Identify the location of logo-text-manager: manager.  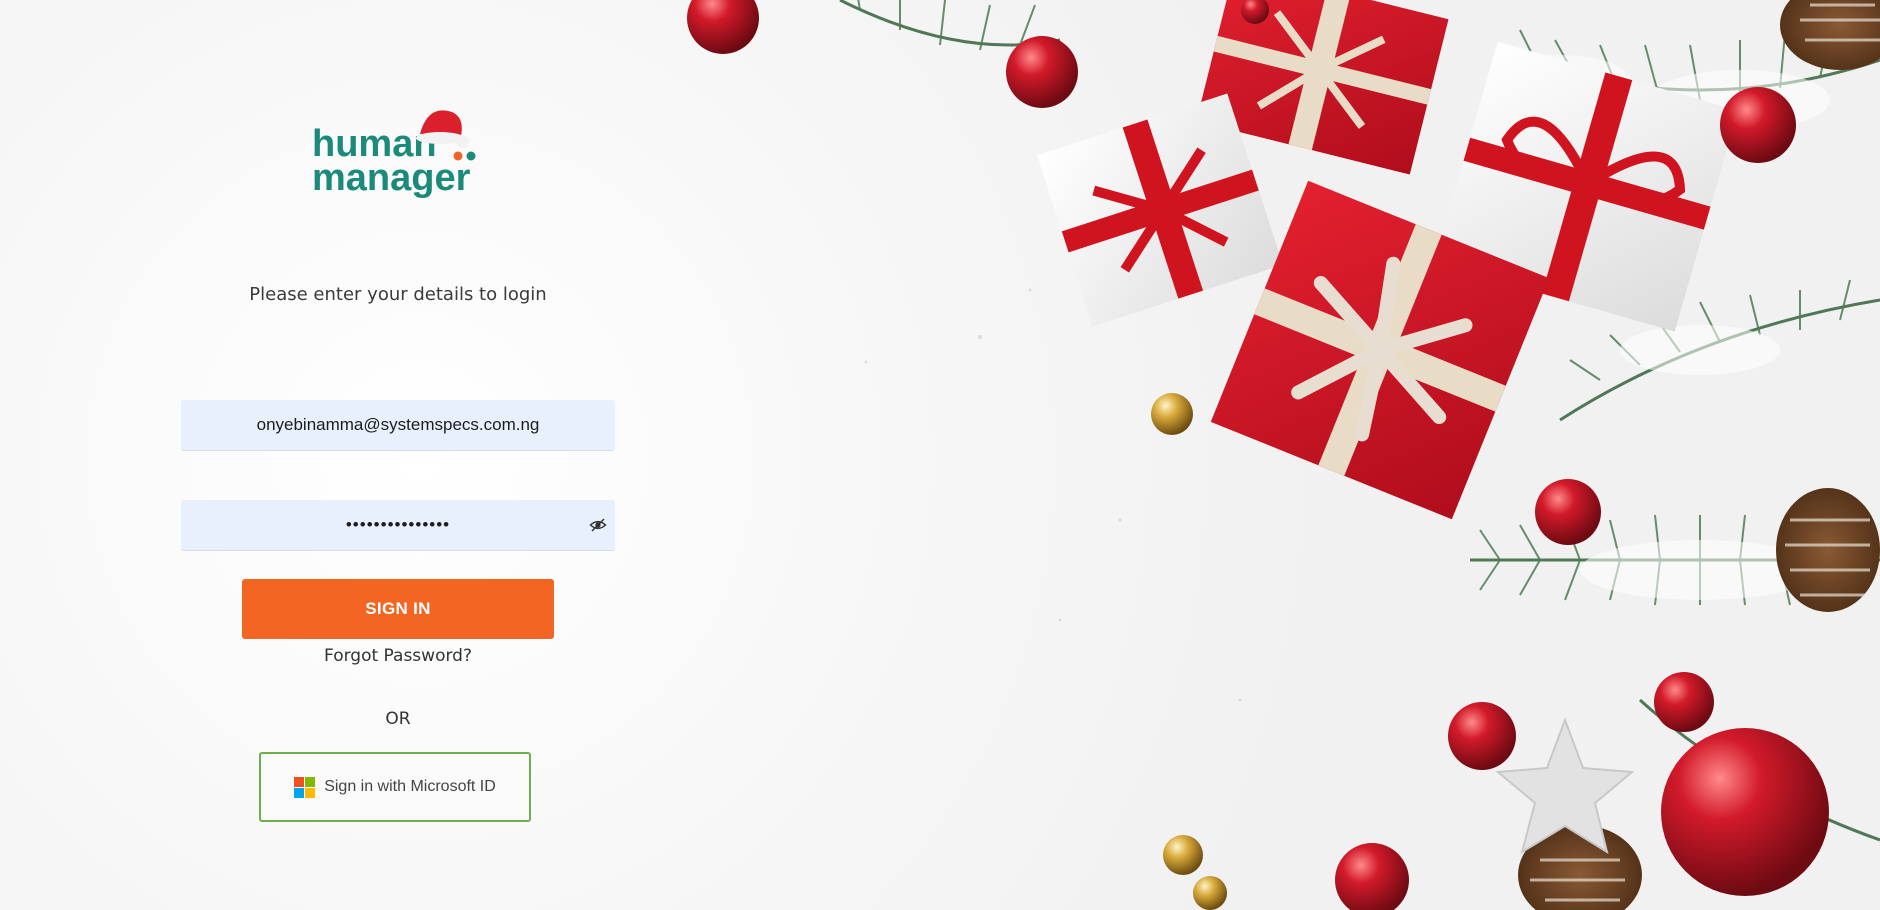
(391, 178).